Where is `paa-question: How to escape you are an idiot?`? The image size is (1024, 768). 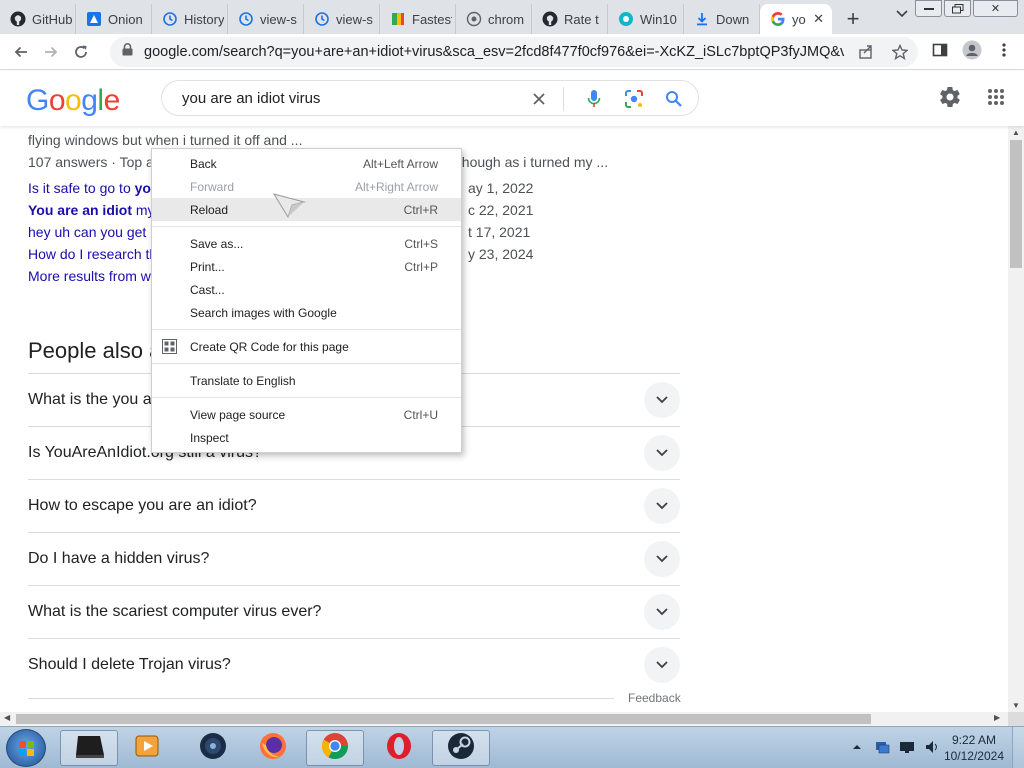 paa-question: How to escape you are an idiot? is located at coordinates (354, 505).